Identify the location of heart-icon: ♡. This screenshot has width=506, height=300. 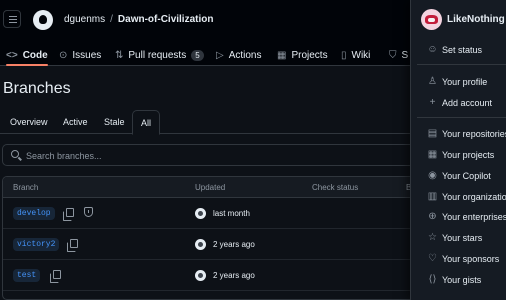
(432, 258).